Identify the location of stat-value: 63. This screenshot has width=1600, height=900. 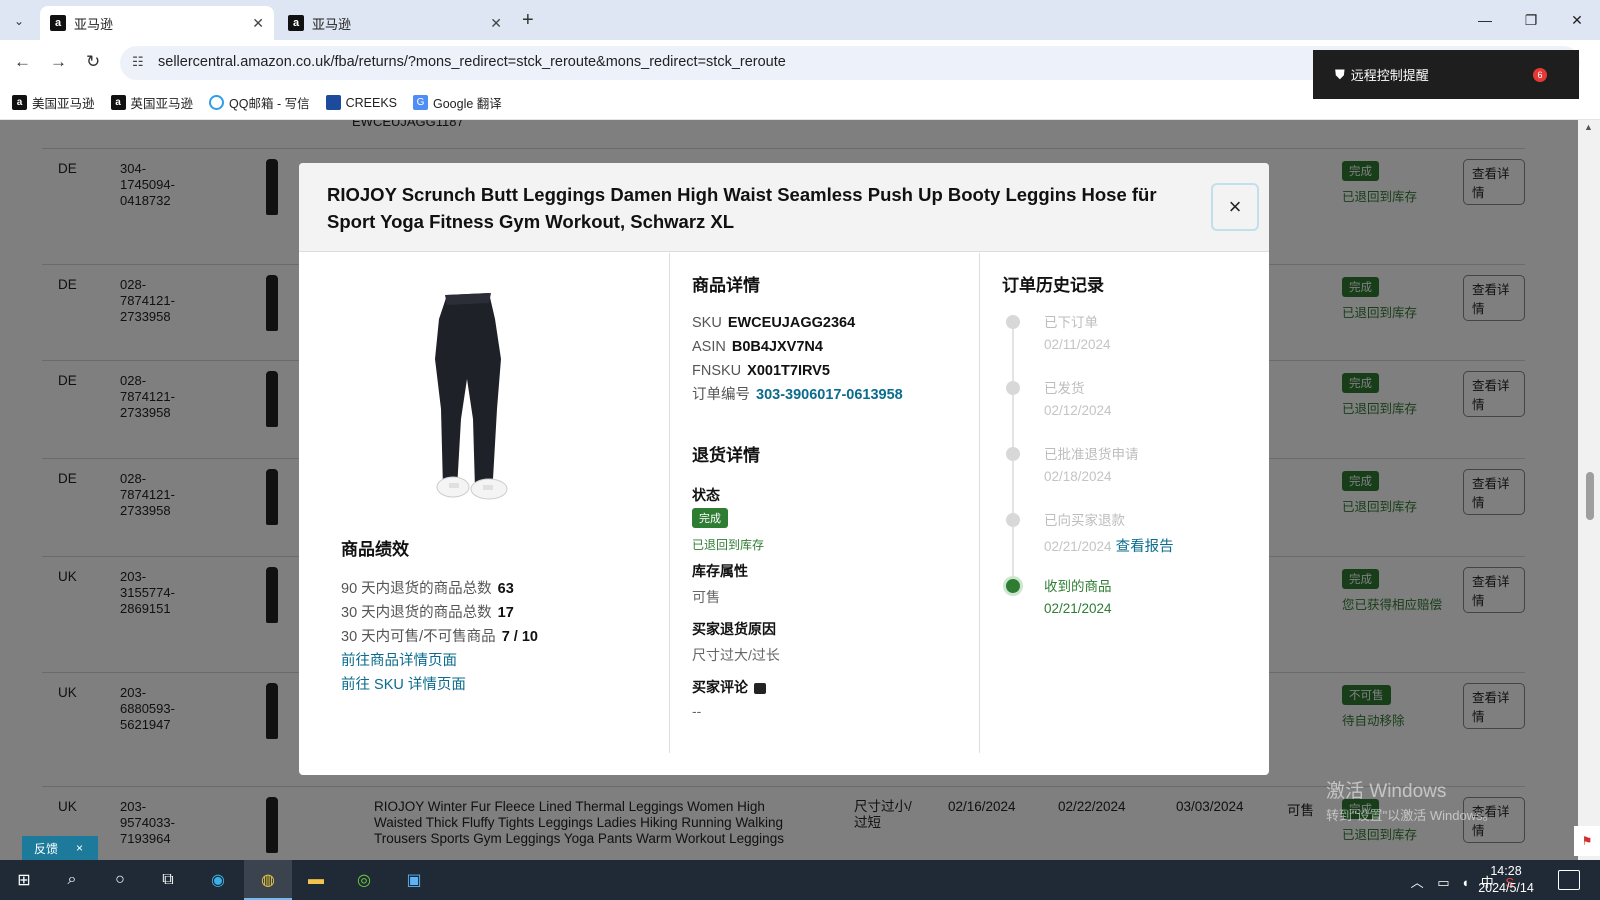
(505, 589).